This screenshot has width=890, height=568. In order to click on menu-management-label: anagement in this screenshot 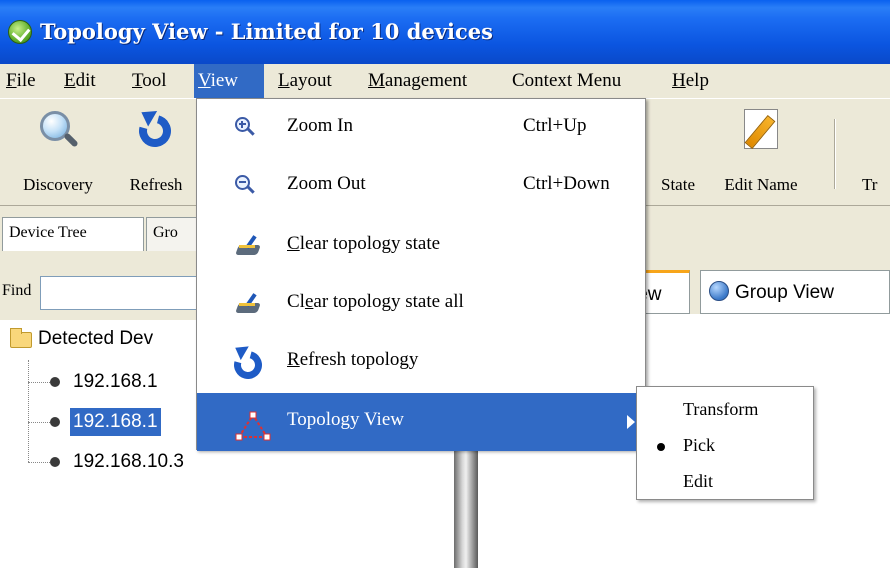, I will do `click(426, 80)`.